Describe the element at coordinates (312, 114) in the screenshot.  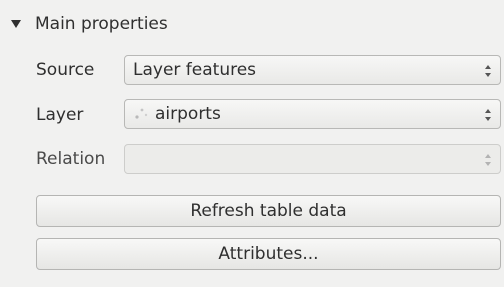
I see `layer-combobox: airports` at that location.